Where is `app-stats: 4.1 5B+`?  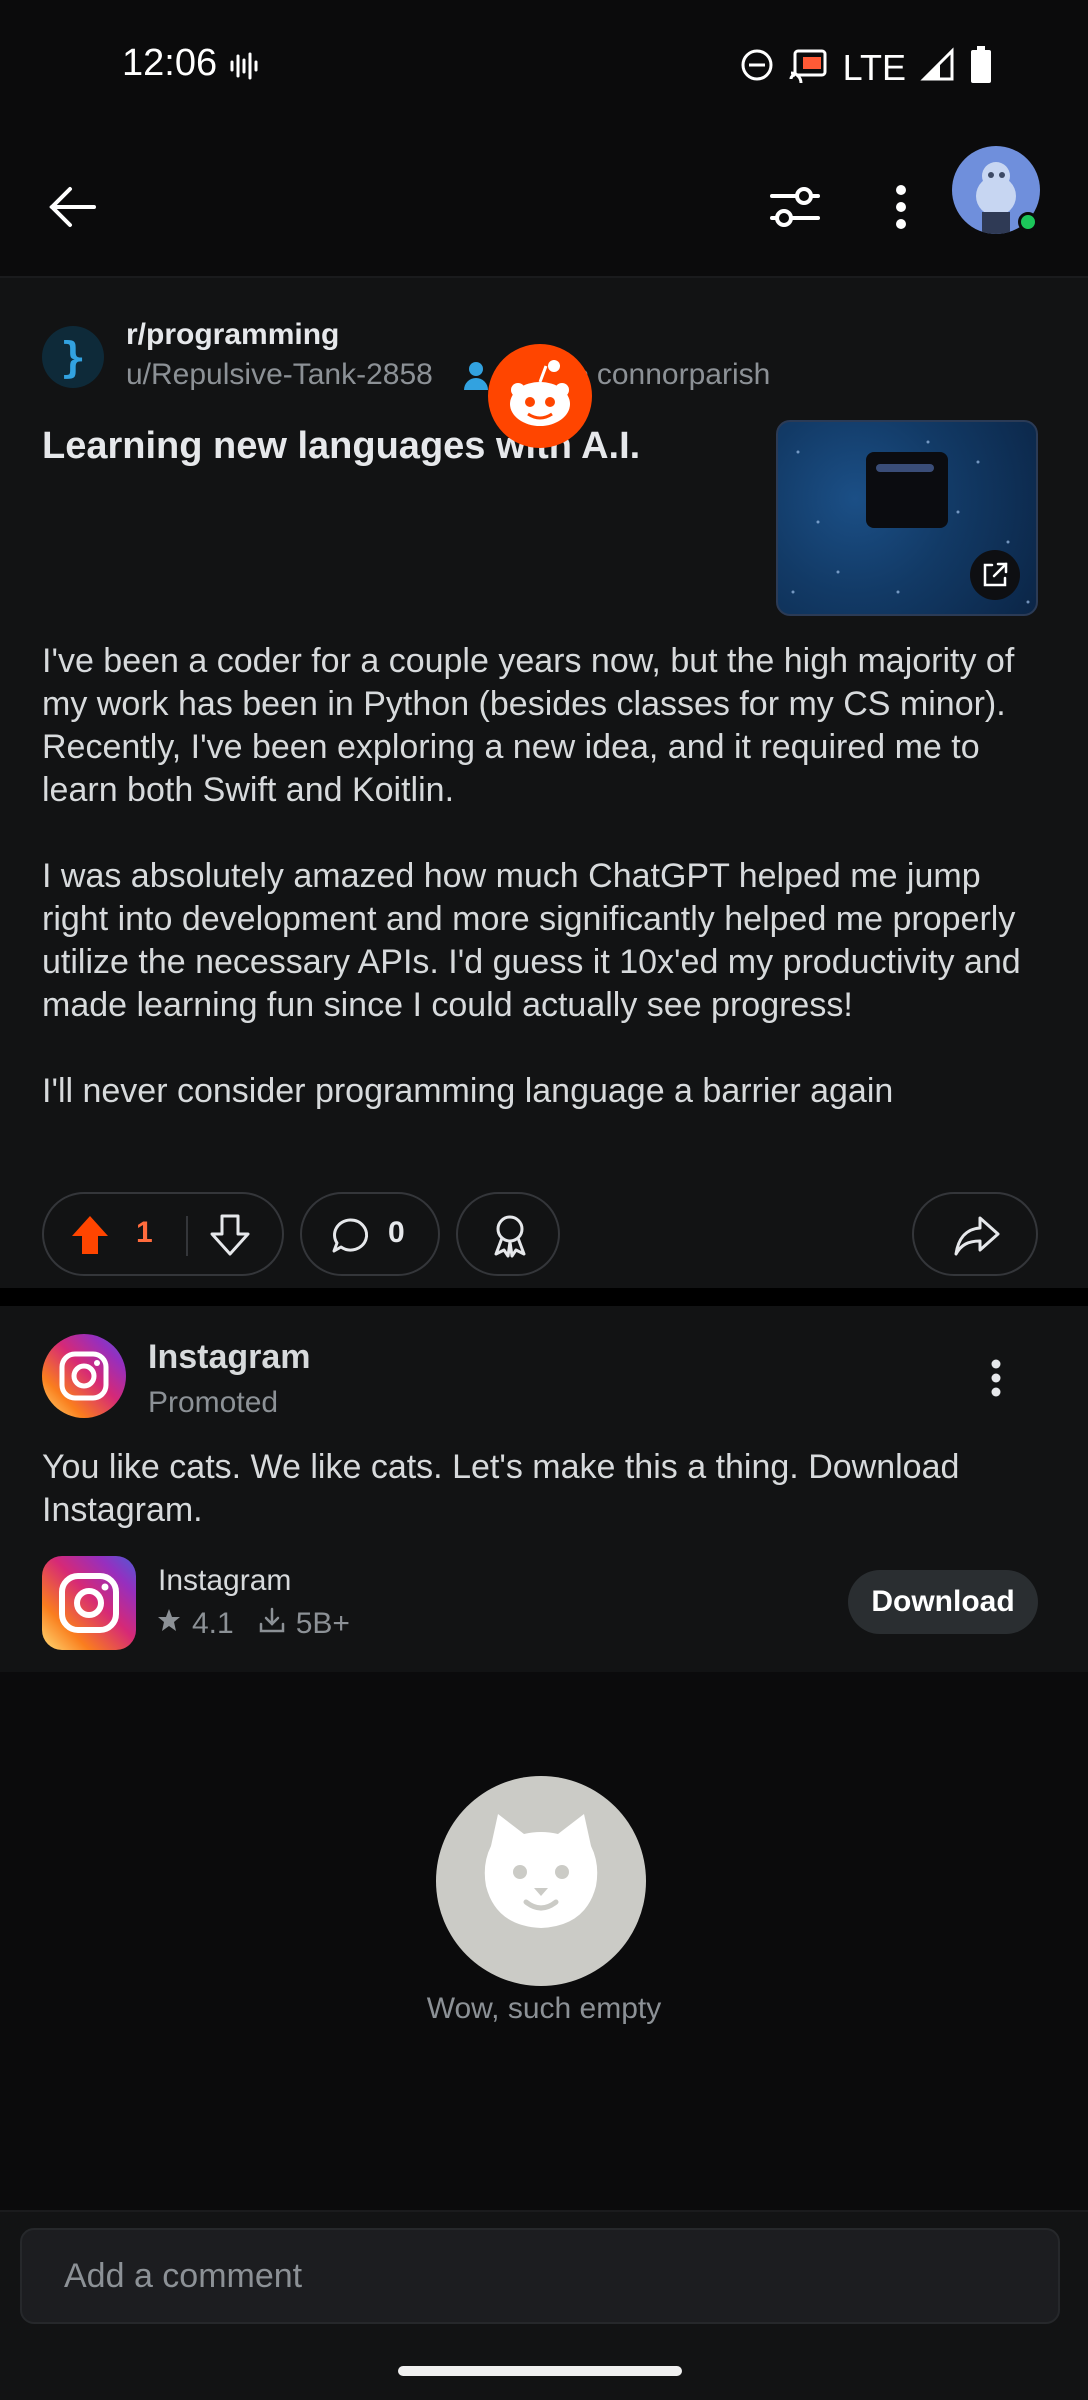
app-stats: 4.1 5B+ is located at coordinates (253, 1624).